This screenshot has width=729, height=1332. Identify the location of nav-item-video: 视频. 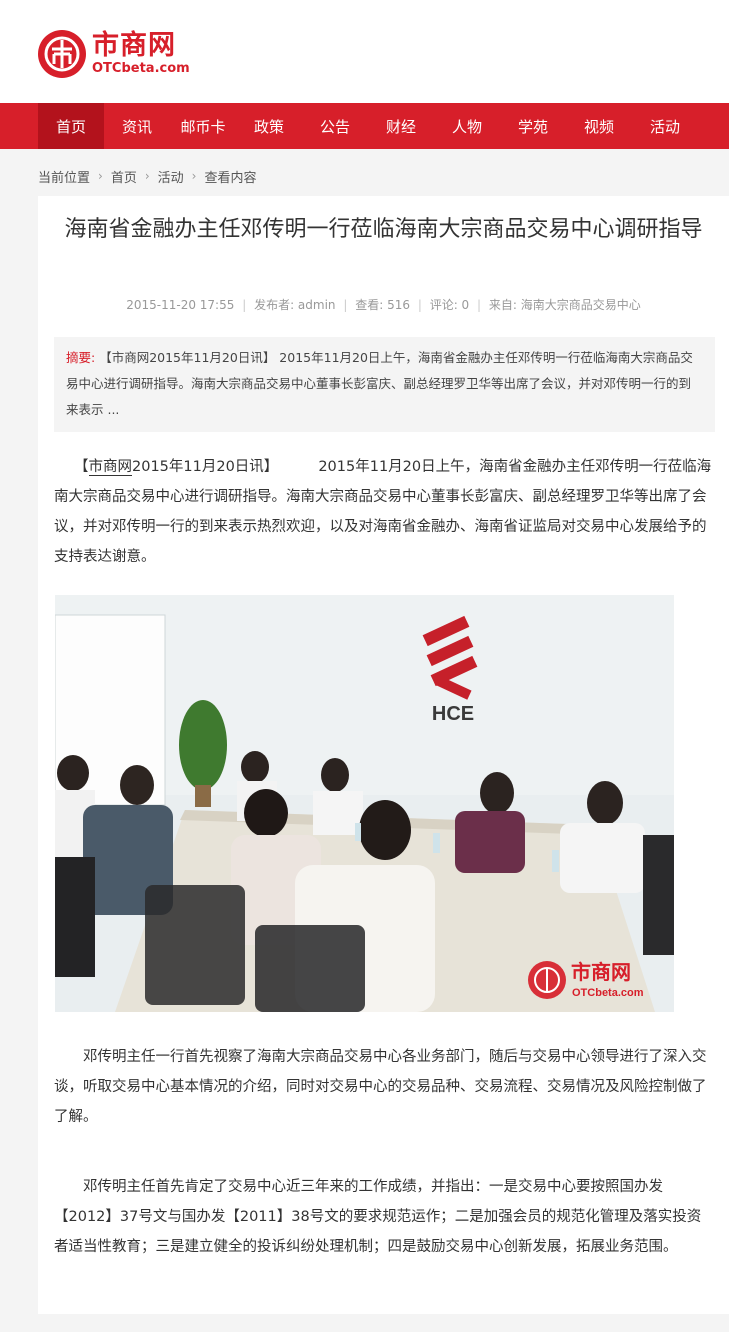
(599, 126).